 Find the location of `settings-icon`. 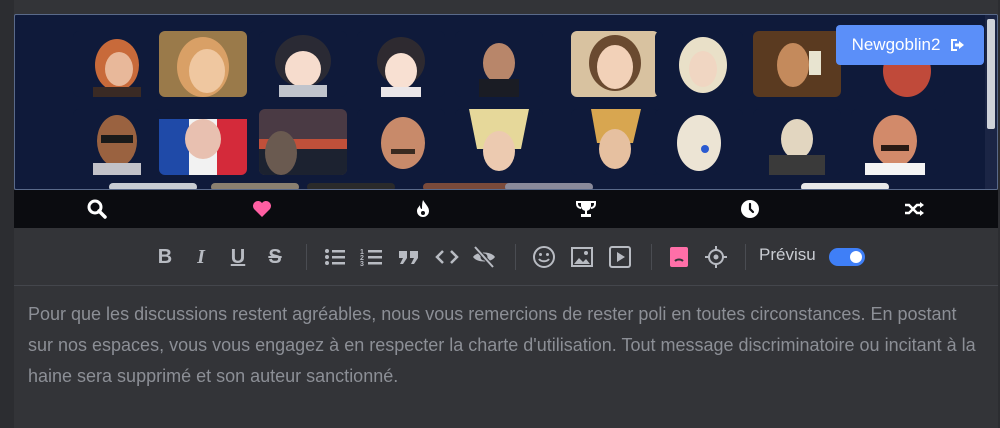

settings-icon is located at coordinates (716, 257).